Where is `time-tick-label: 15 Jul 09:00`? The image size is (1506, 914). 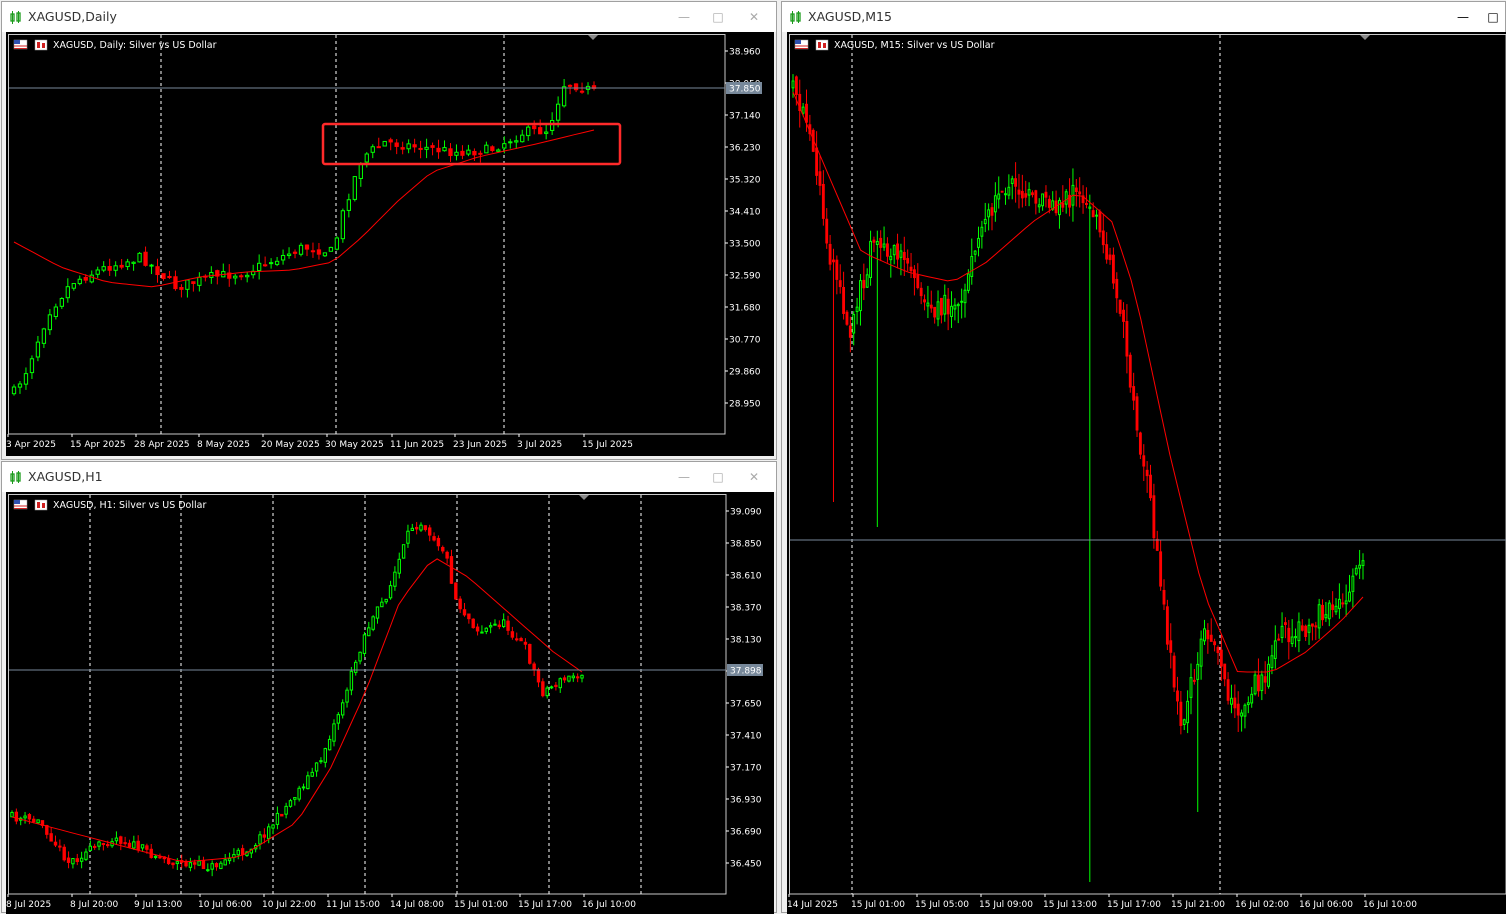 time-tick-label: 15 Jul 09:00 is located at coordinates (1006, 905).